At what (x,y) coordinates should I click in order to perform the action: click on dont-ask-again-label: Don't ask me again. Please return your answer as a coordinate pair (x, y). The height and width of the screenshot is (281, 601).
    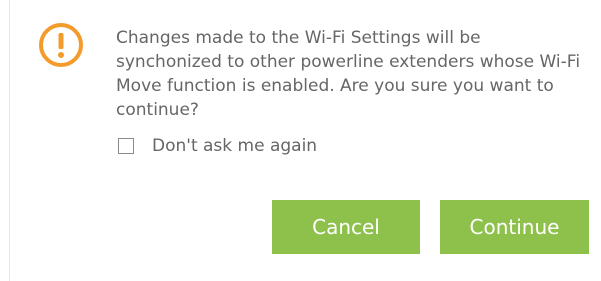
    Looking at the image, I should click on (235, 146).